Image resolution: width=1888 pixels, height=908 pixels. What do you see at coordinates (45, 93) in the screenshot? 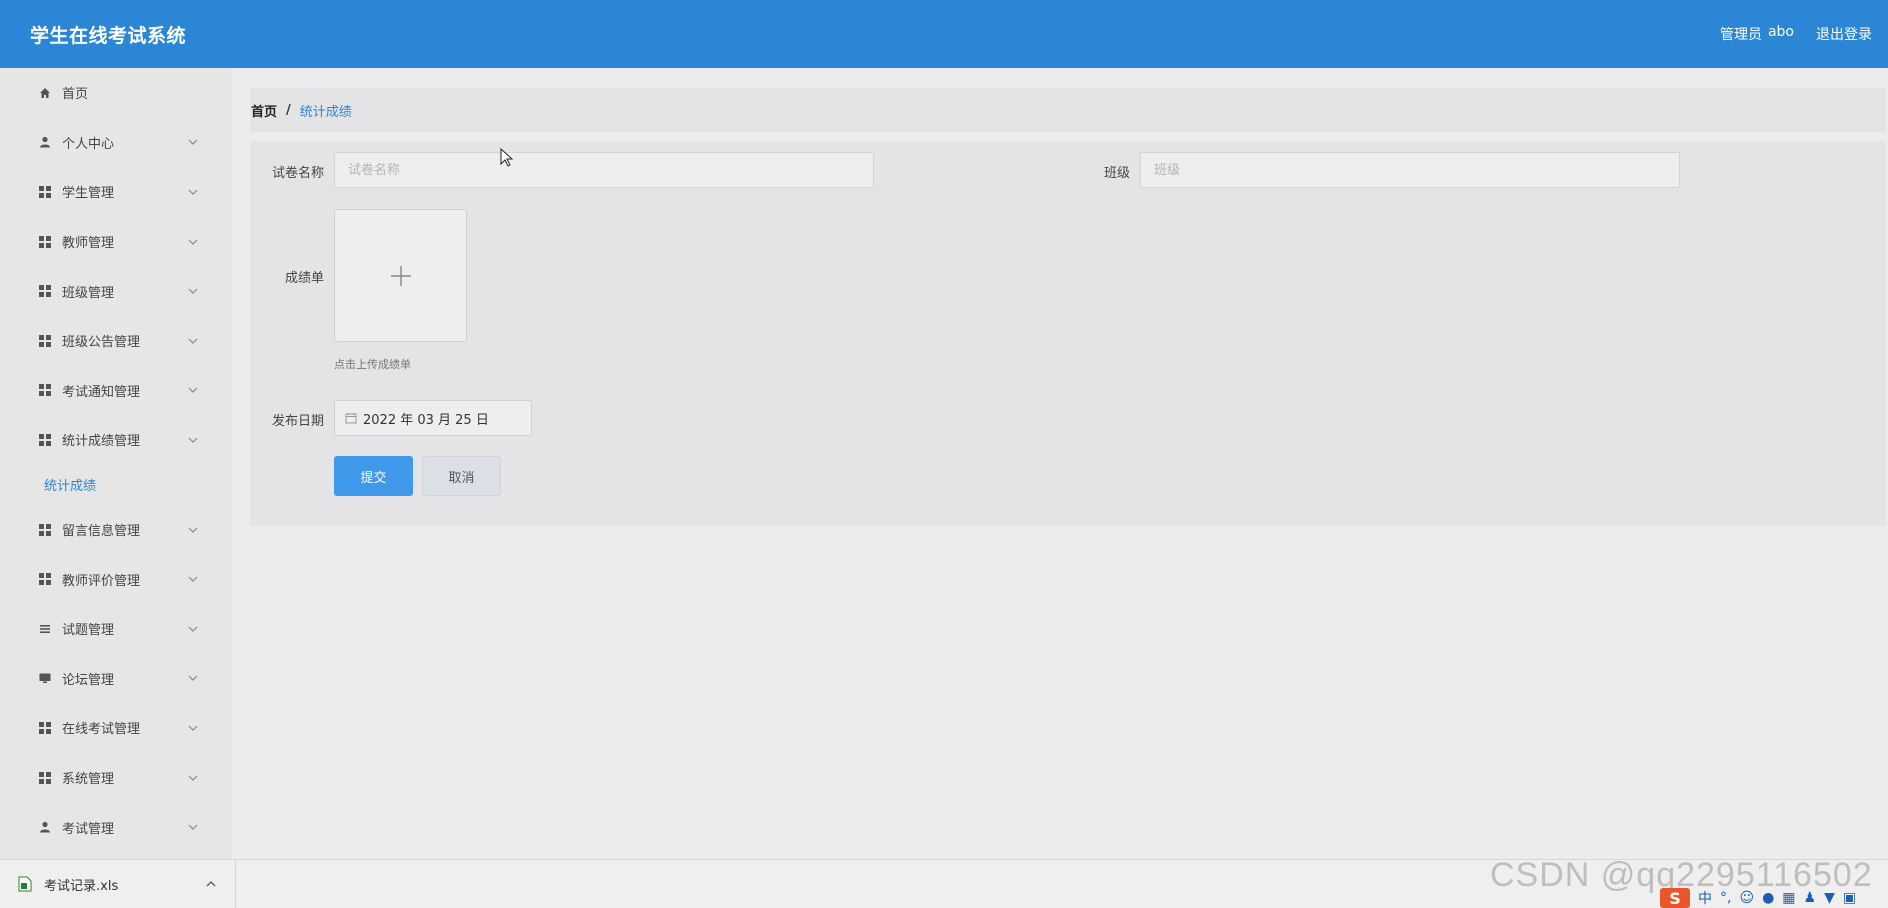
I see `home-icon` at bounding box center [45, 93].